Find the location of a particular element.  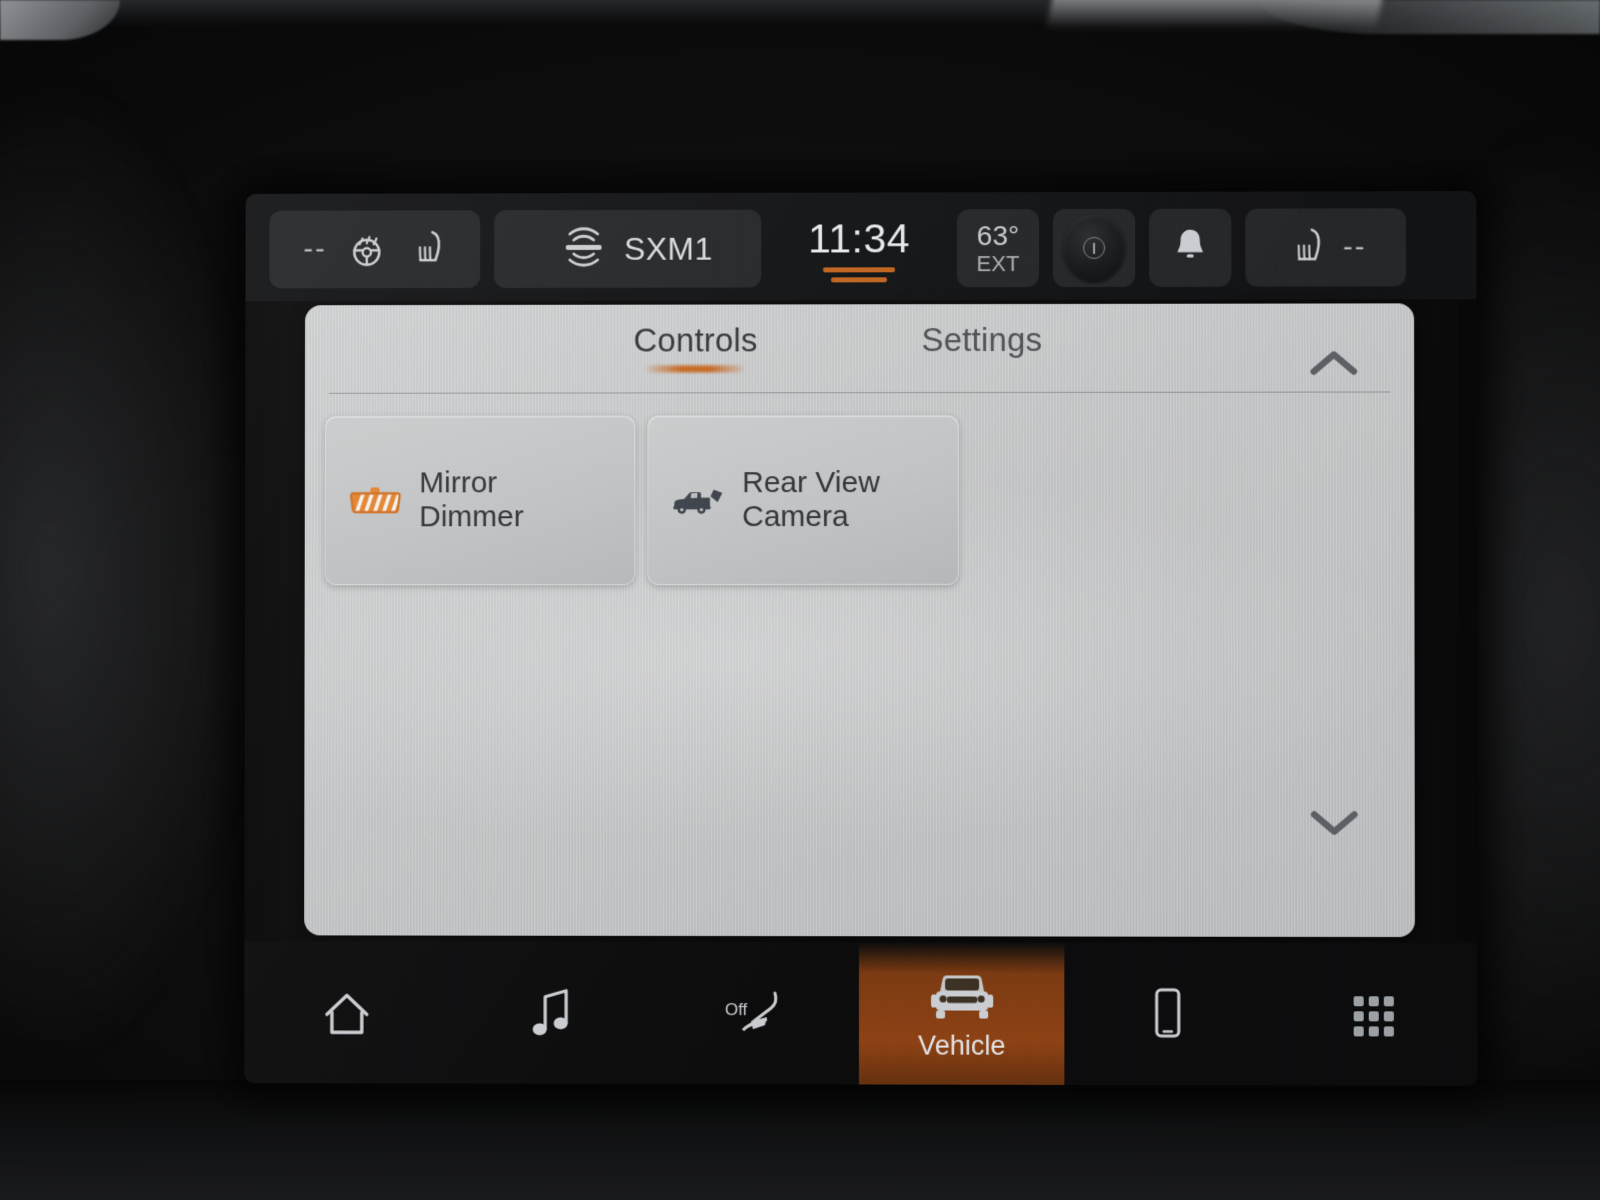

volume-knob-icon is located at coordinates (1094, 247).